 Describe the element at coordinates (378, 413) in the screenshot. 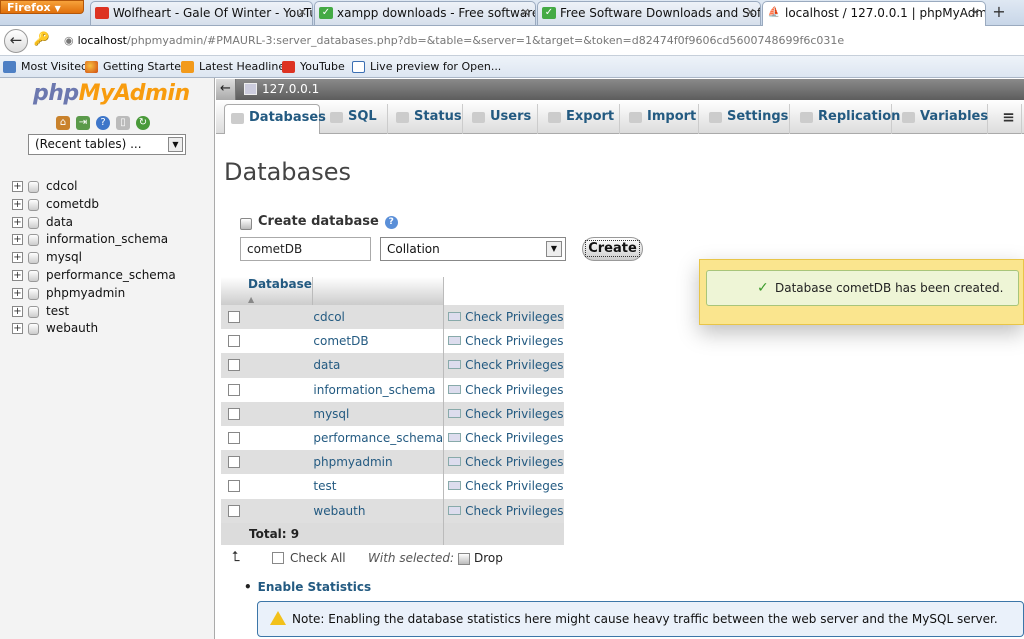

I see `database-name-link: mysql` at that location.